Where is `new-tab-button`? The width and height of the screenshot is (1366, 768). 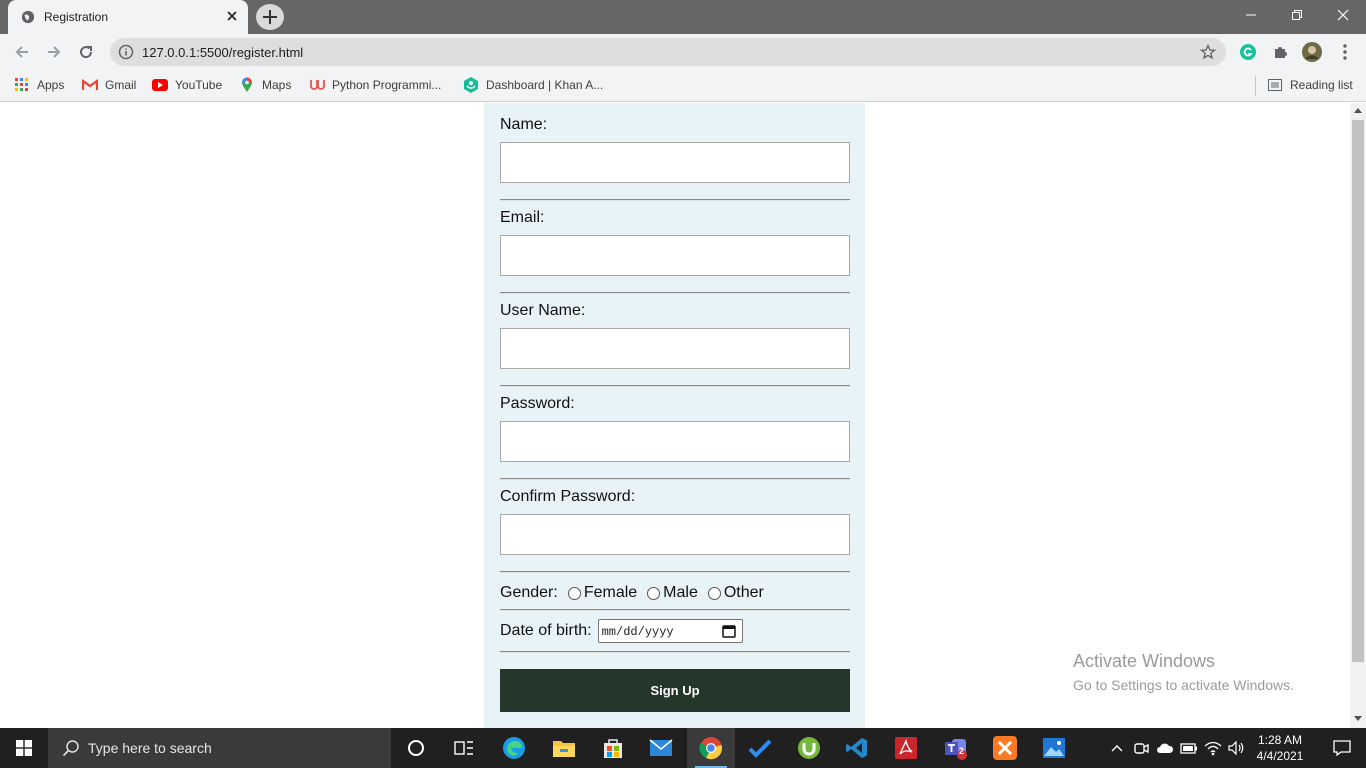
new-tab-button is located at coordinates (270, 17).